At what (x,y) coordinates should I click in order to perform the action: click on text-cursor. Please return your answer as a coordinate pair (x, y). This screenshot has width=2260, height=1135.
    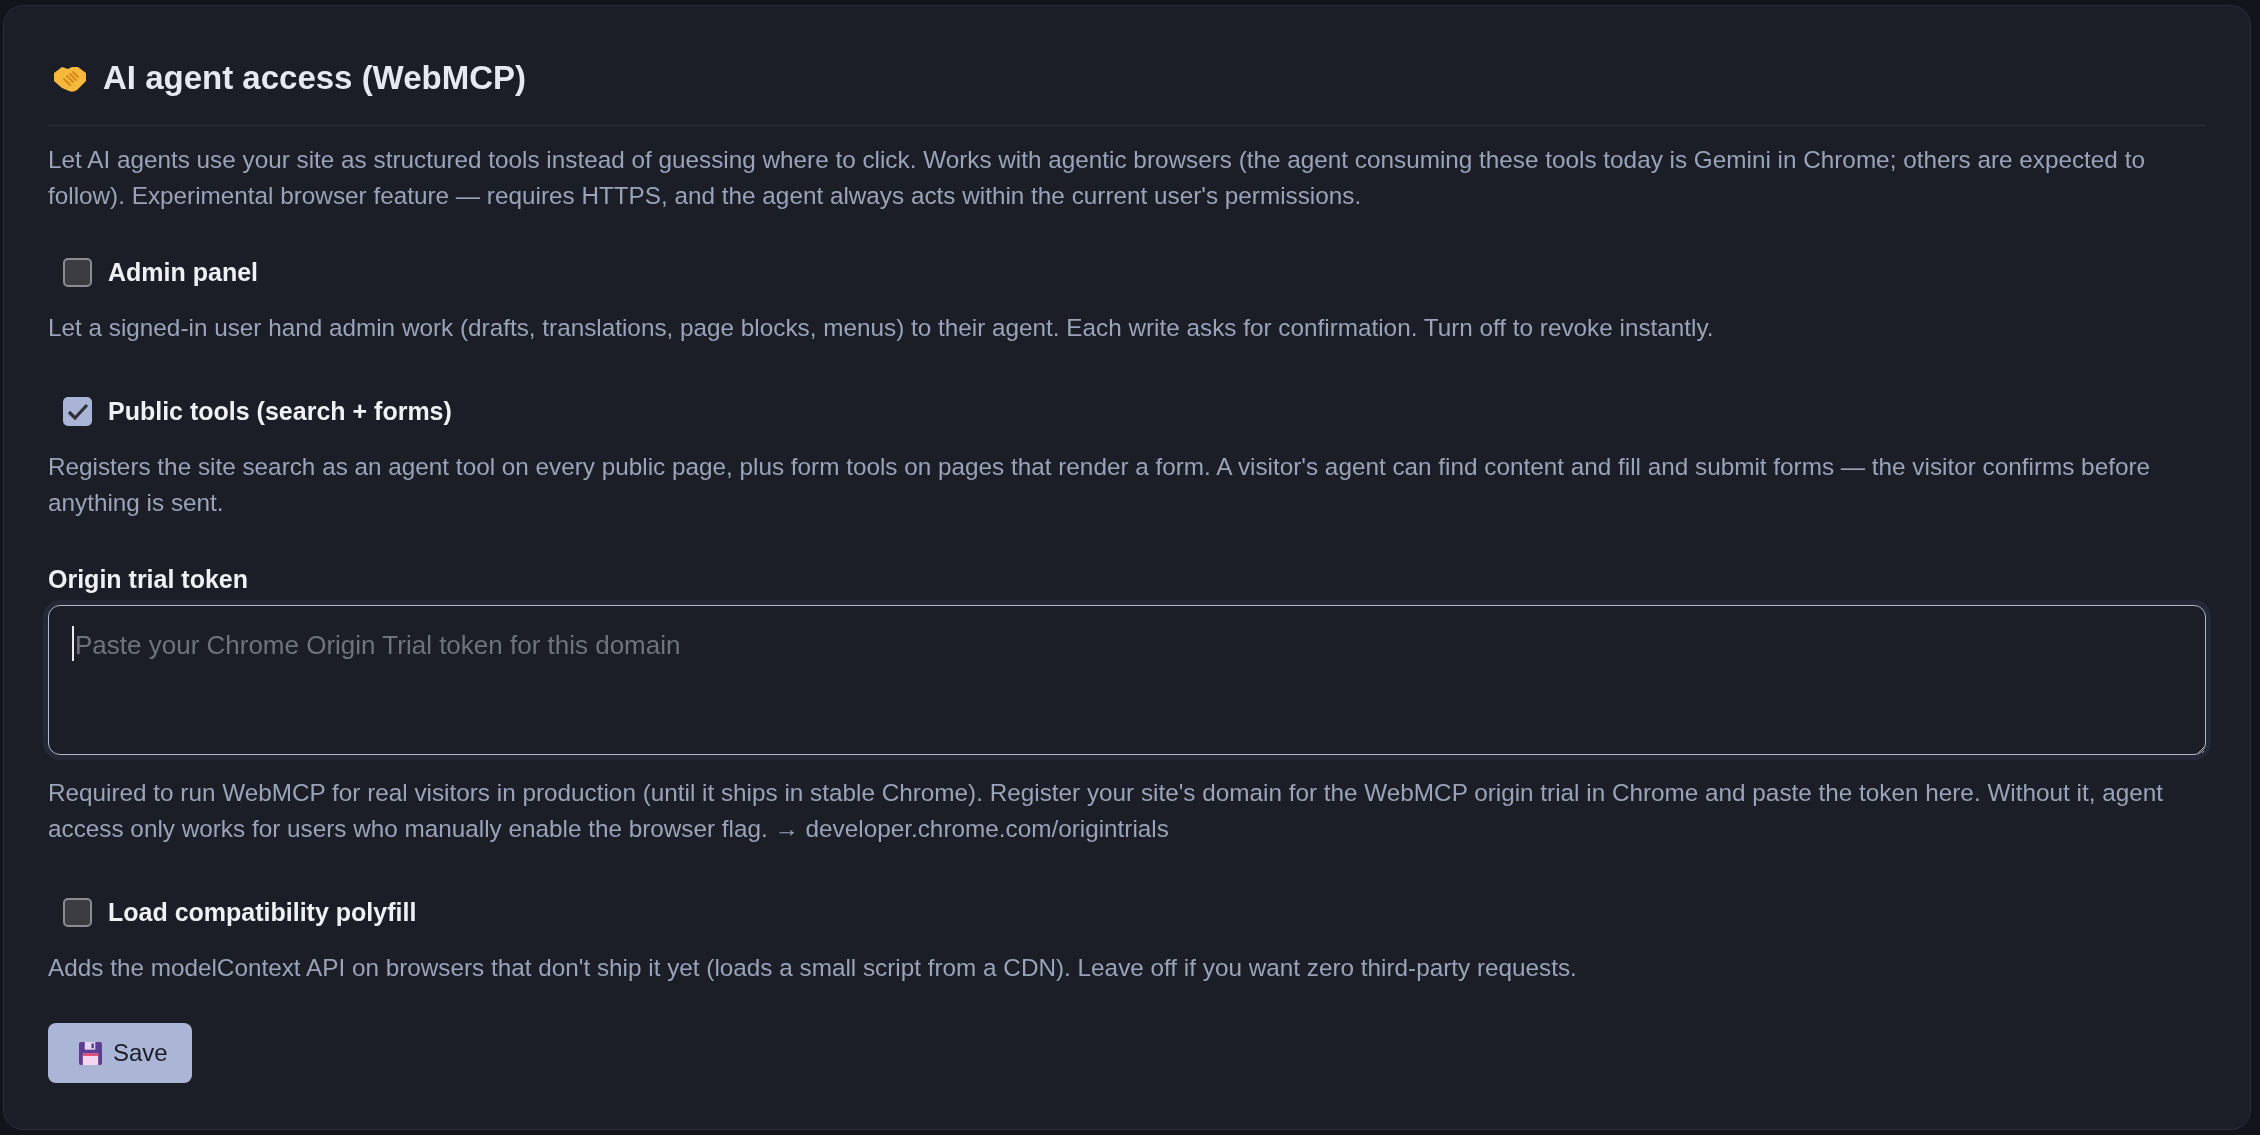
    Looking at the image, I should click on (73, 643).